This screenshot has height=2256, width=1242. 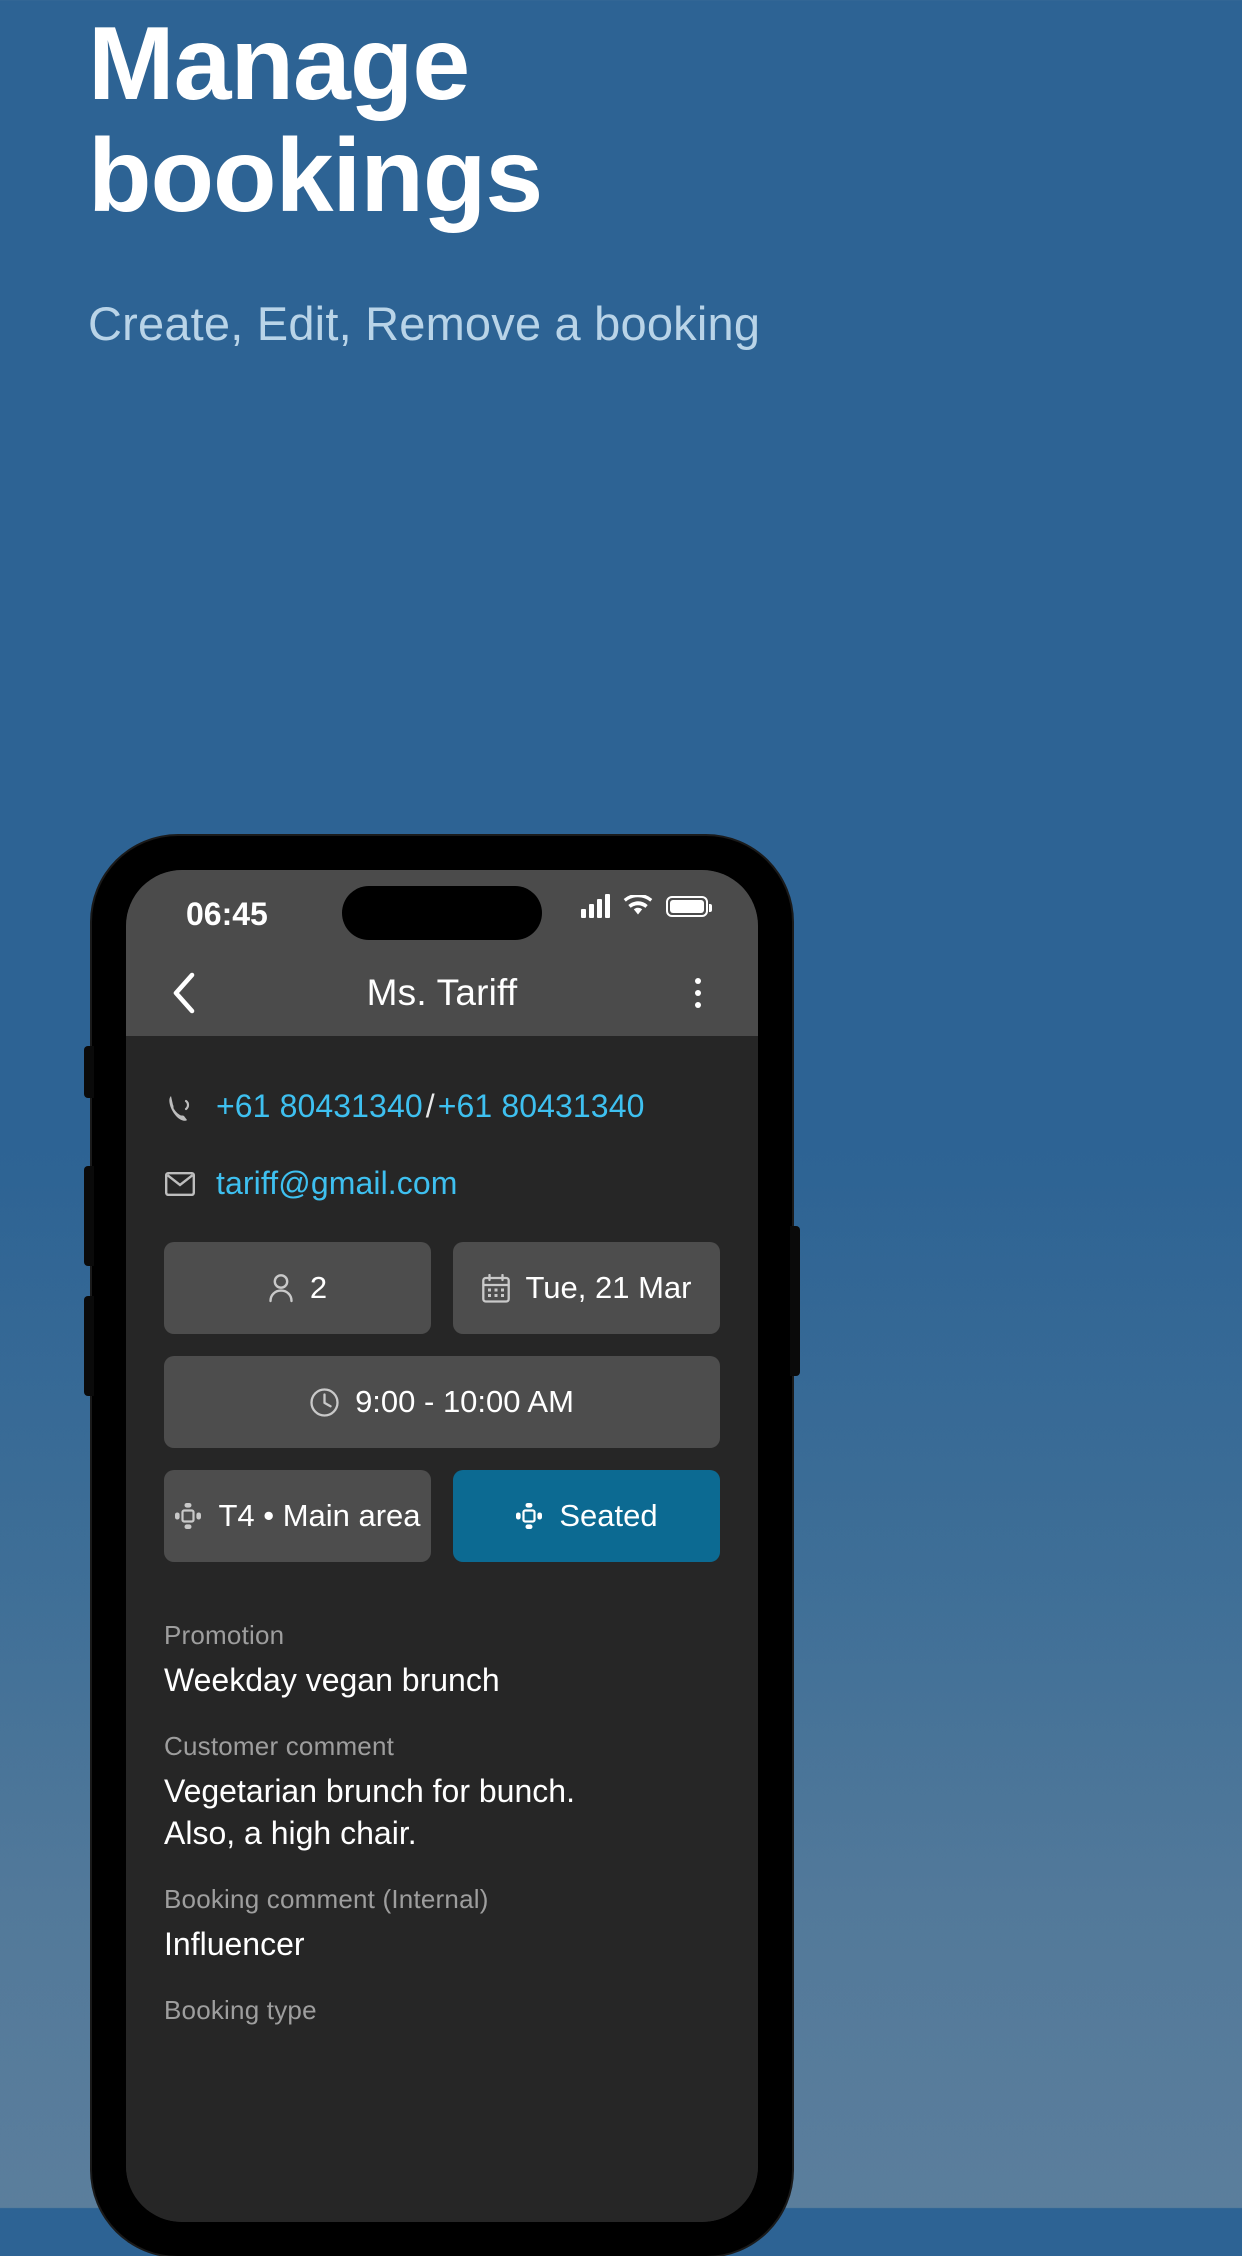 What do you see at coordinates (442, 1924) in the screenshot?
I see `detail-booking-comment: Booking comment (Internal) Influencer` at bounding box center [442, 1924].